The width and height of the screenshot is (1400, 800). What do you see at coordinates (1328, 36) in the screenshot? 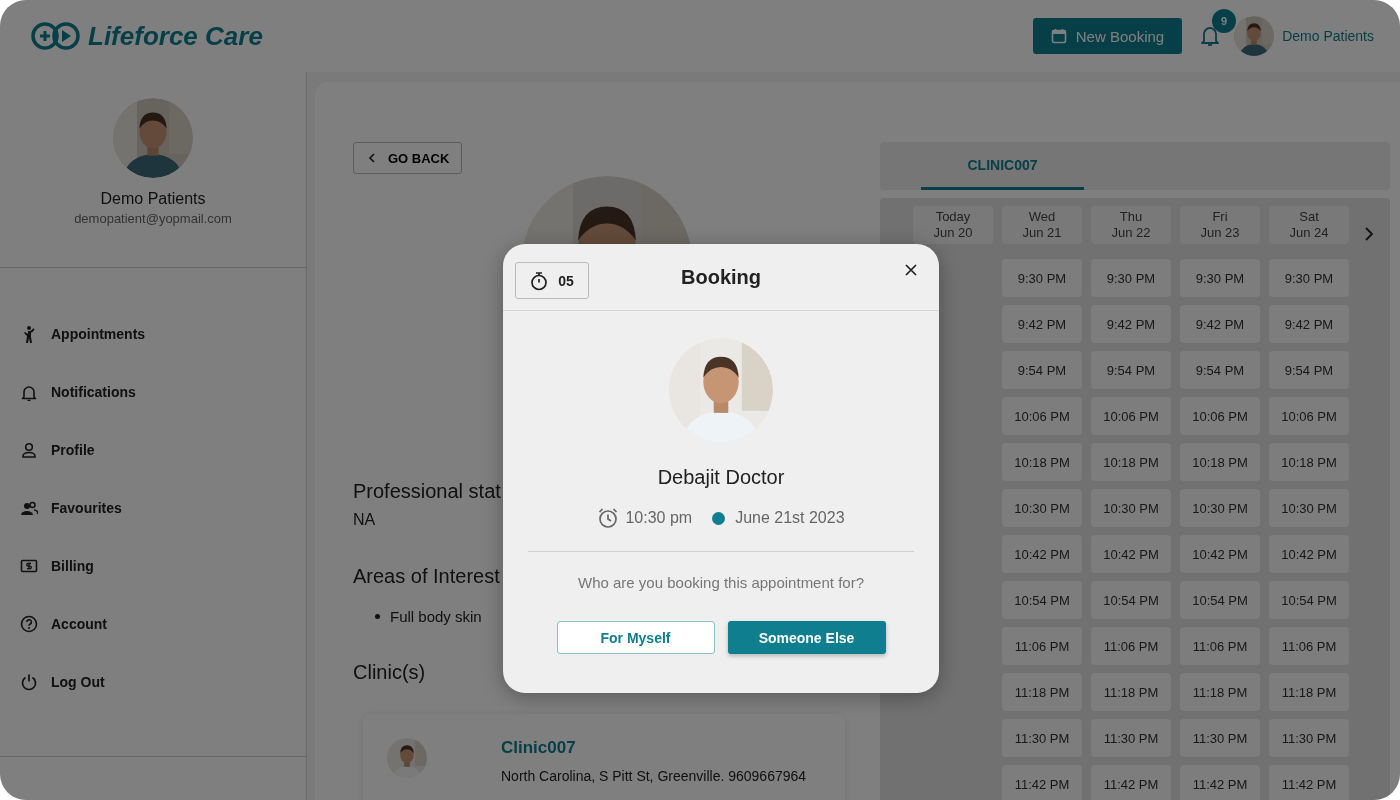
I see `user-name: Demo Patients` at bounding box center [1328, 36].